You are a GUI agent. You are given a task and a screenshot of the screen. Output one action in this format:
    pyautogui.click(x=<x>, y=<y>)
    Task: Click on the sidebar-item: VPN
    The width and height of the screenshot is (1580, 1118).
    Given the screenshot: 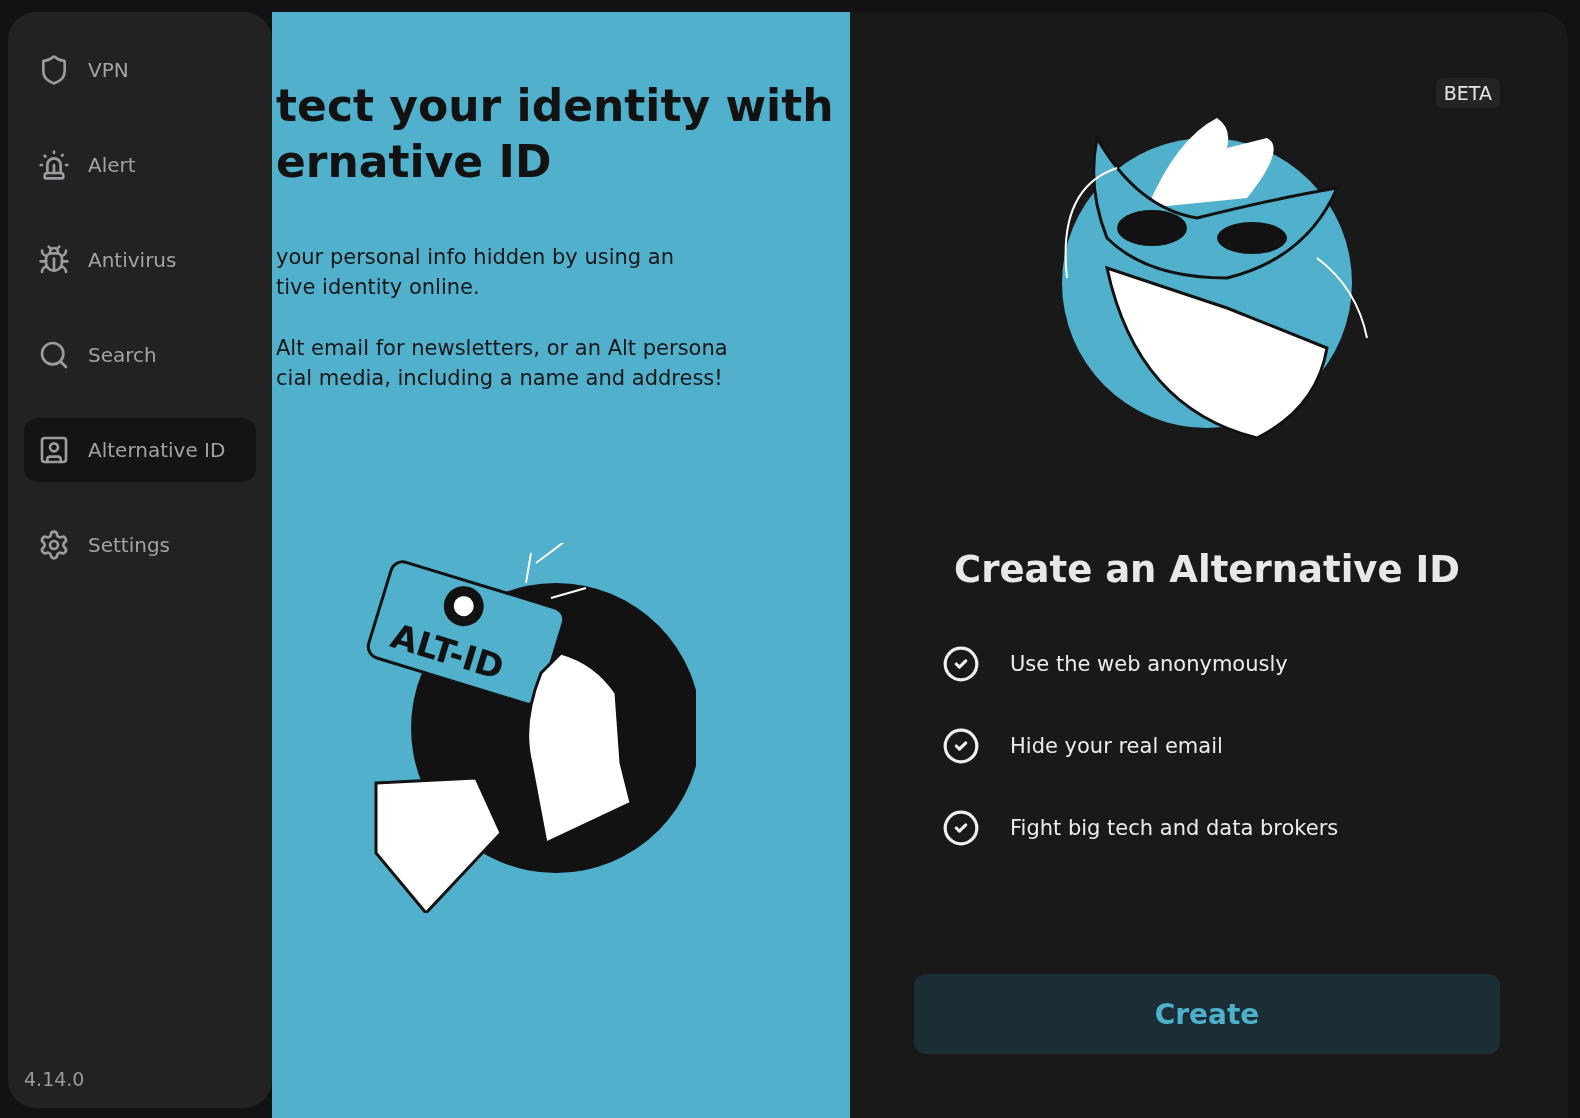 What is the action you would take?
    pyautogui.click(x=140, y=70)
    